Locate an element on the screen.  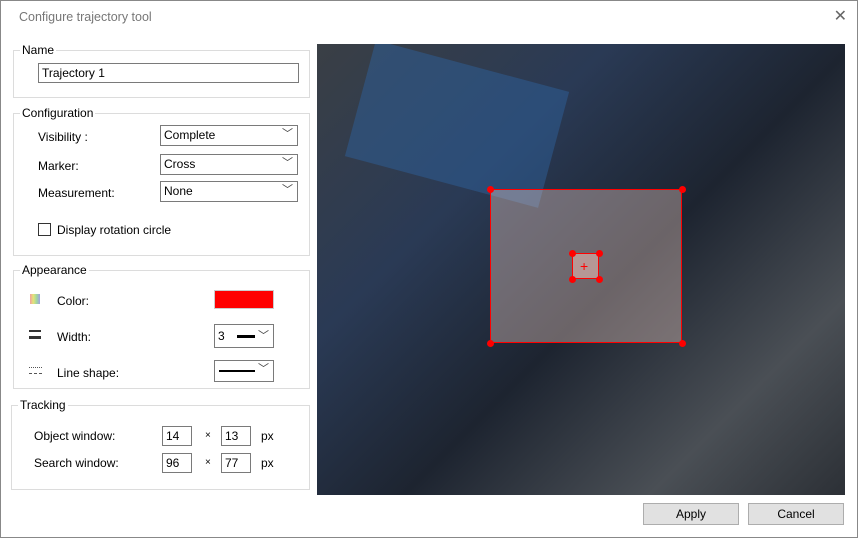
marker-label: Marker: is located at coordinates (58, 166).